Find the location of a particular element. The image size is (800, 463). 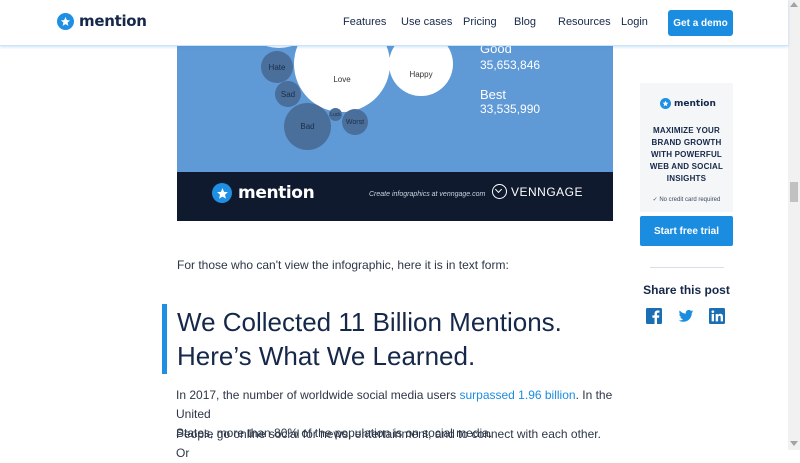

nav-login: Login is located at coordinates (634, 22).